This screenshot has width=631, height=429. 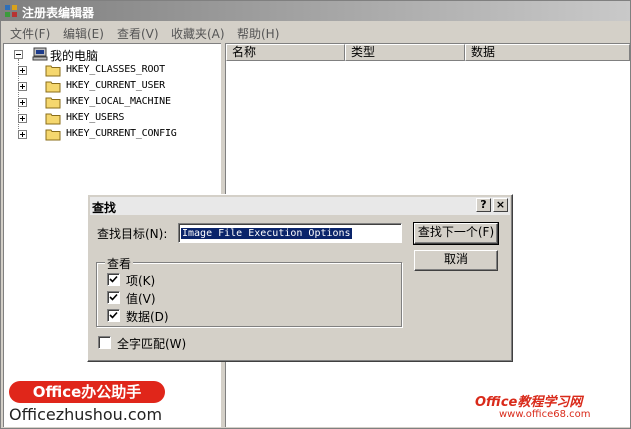 I want to click on data-checkbox, so click(x=113, y=315).